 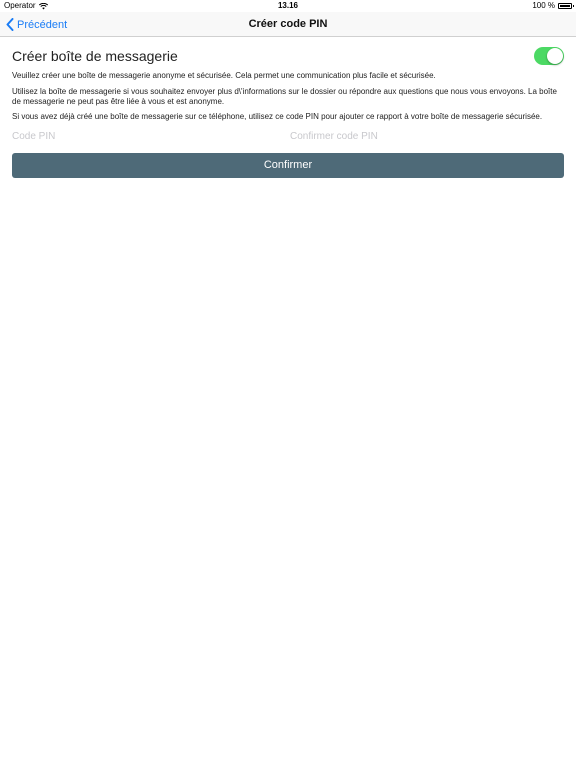 I want to click on navigation-bar: Précédent Créer code PIN, so click(x=288, y=24).